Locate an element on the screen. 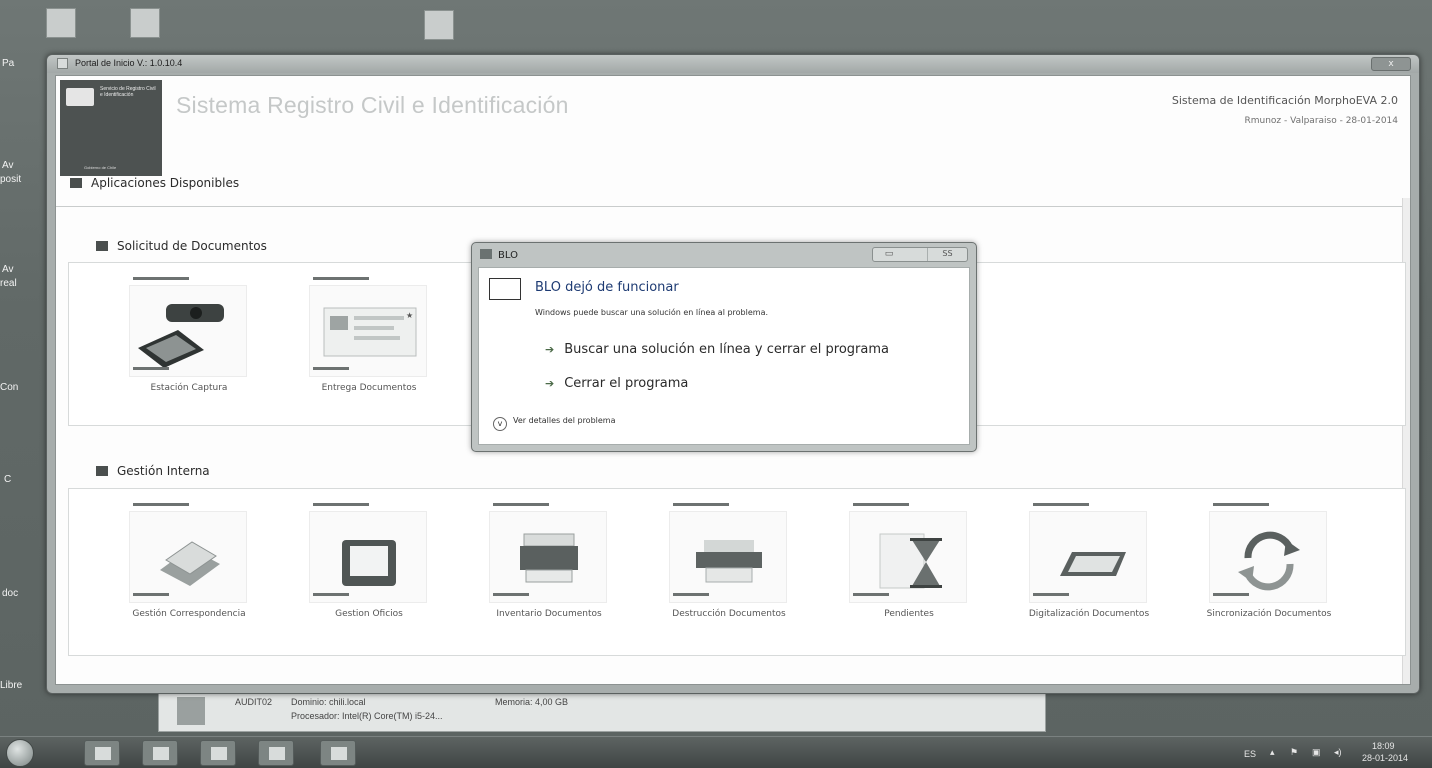  dialog-caption-buttons: ▭ SS is located at coordinates (920, 254).